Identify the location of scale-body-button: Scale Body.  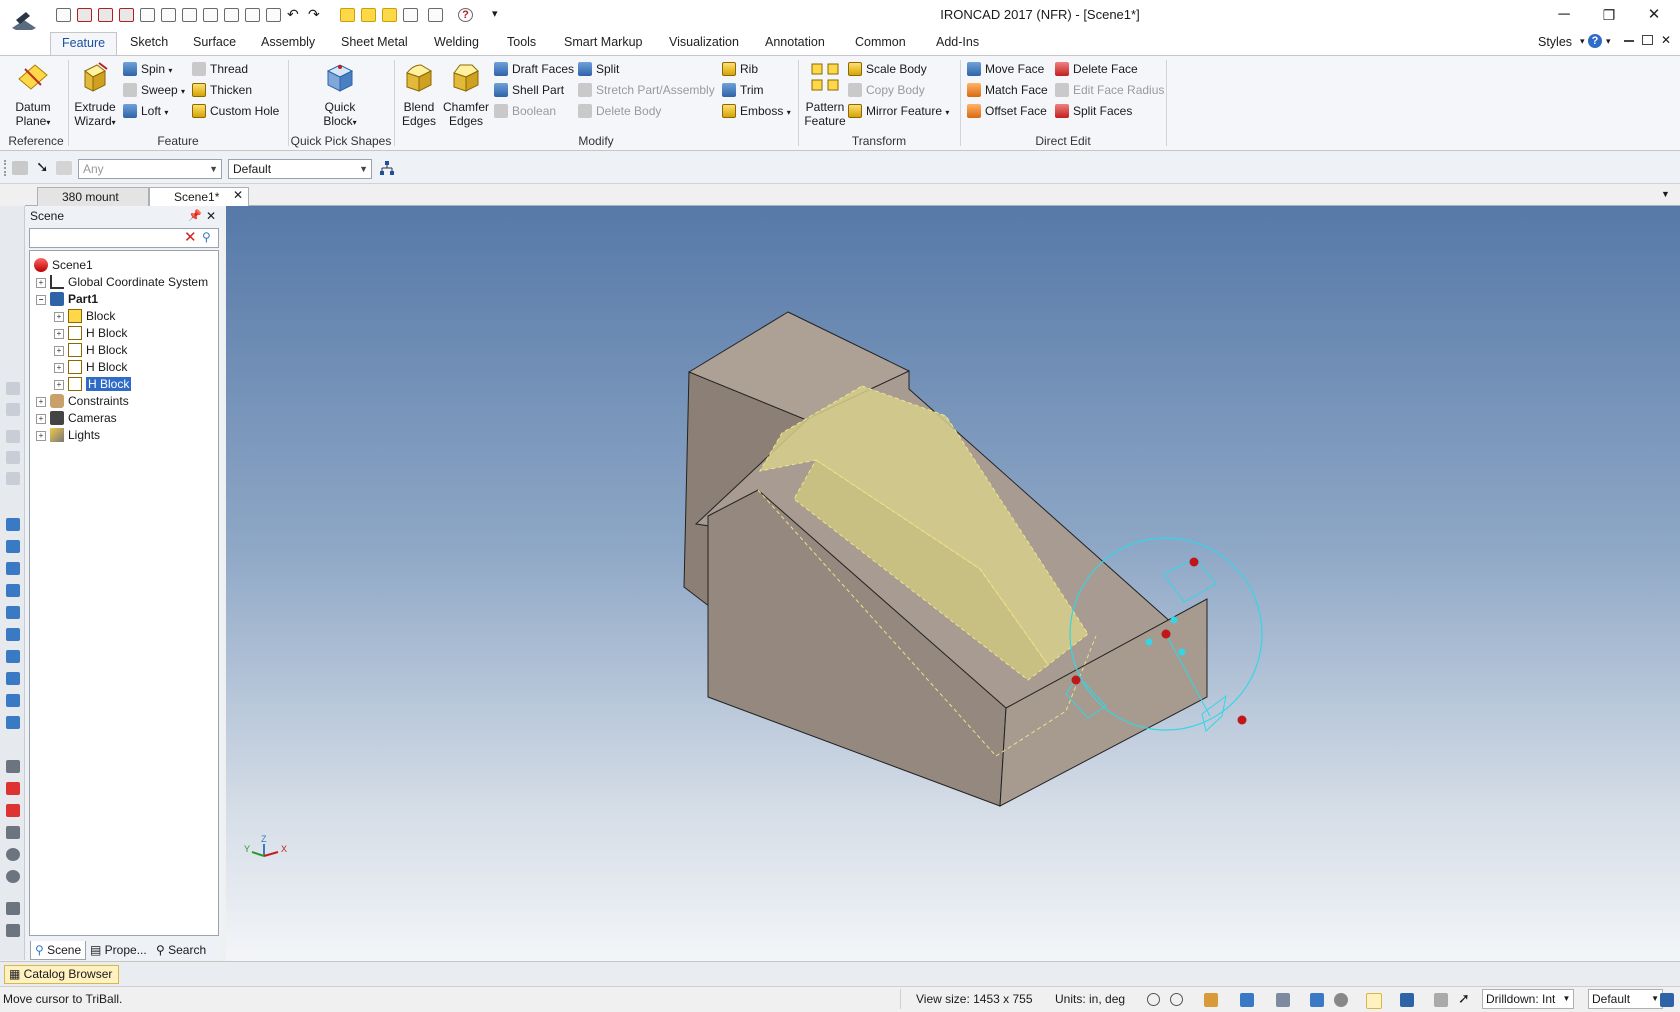
(887, 69).